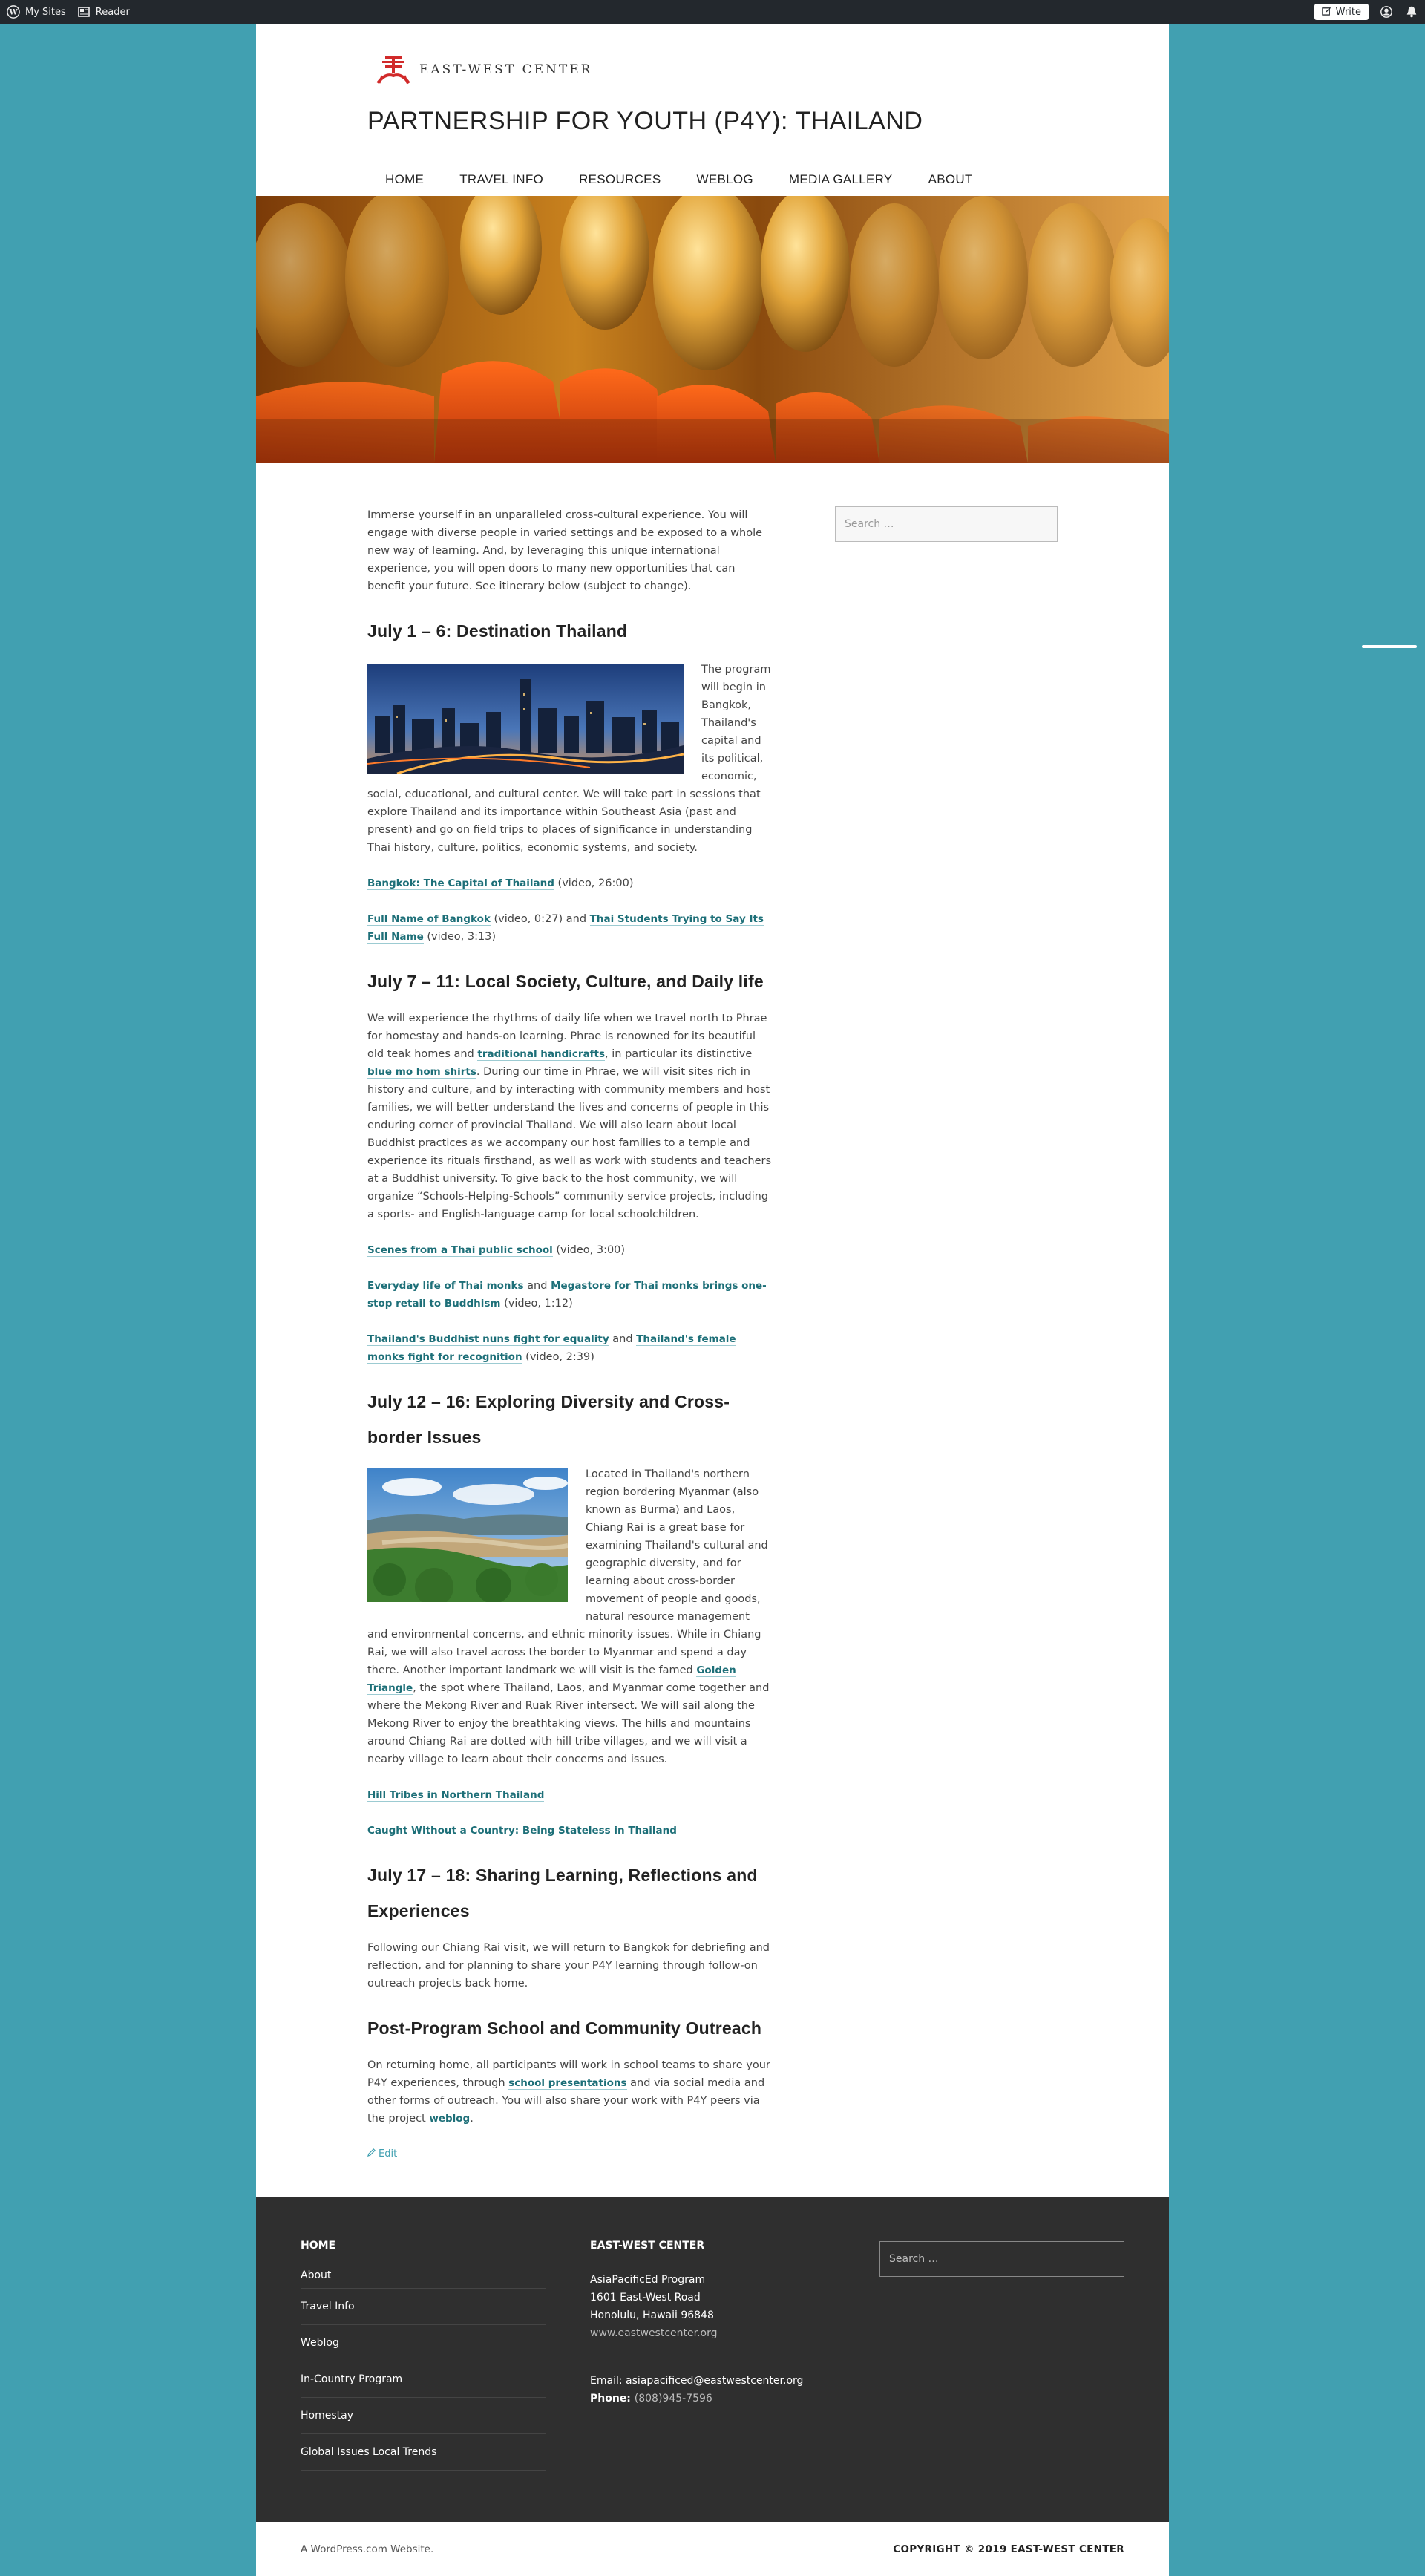  Describe the element at coordinates (367, 2549) in the screenshot. I see `wordpress-credit-link: A WordPress.com Website.` at that location.